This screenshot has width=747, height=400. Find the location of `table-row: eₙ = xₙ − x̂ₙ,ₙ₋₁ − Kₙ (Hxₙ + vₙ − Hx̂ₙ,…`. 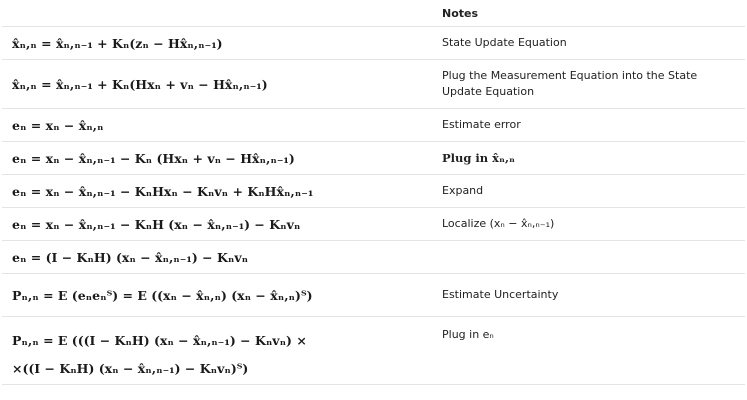

table-row: eₙ = xₙ − x̂ₙ,ₙ₋₁ − Kₙ (Hxₙ + vₙ − Hx̂ₙ,… is located at coordinates (373, 158).